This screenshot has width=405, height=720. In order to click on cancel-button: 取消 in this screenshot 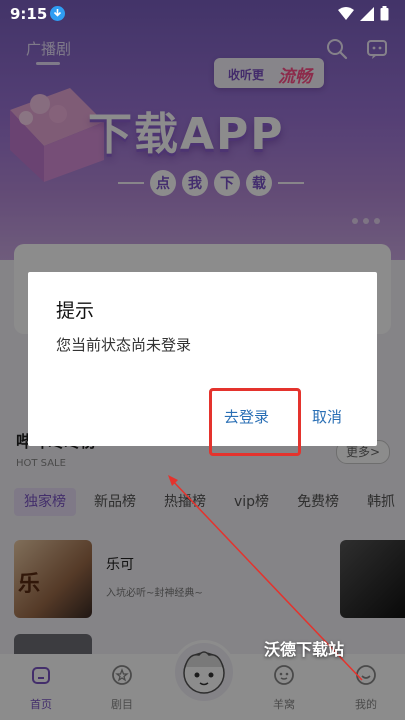, I will do `click(327, 416)`.